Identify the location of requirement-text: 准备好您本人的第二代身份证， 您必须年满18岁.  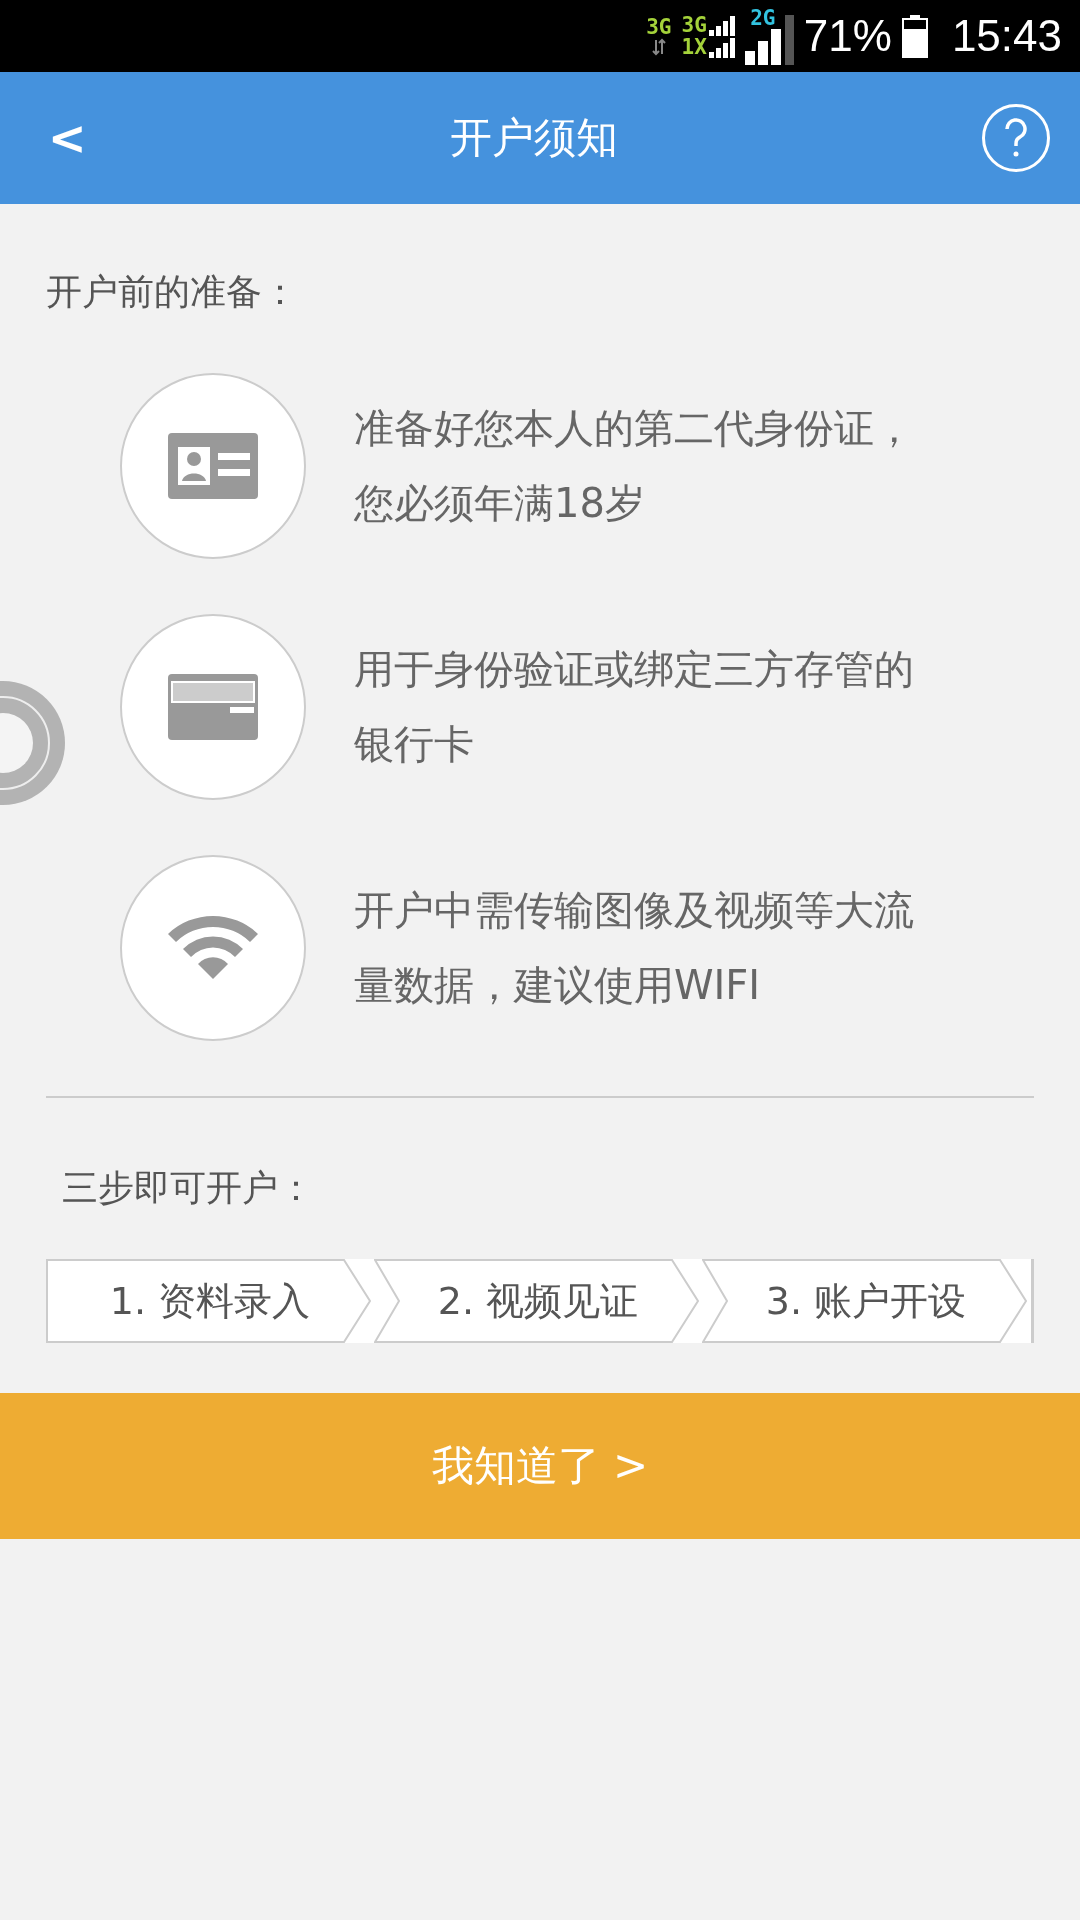
(634, 466).